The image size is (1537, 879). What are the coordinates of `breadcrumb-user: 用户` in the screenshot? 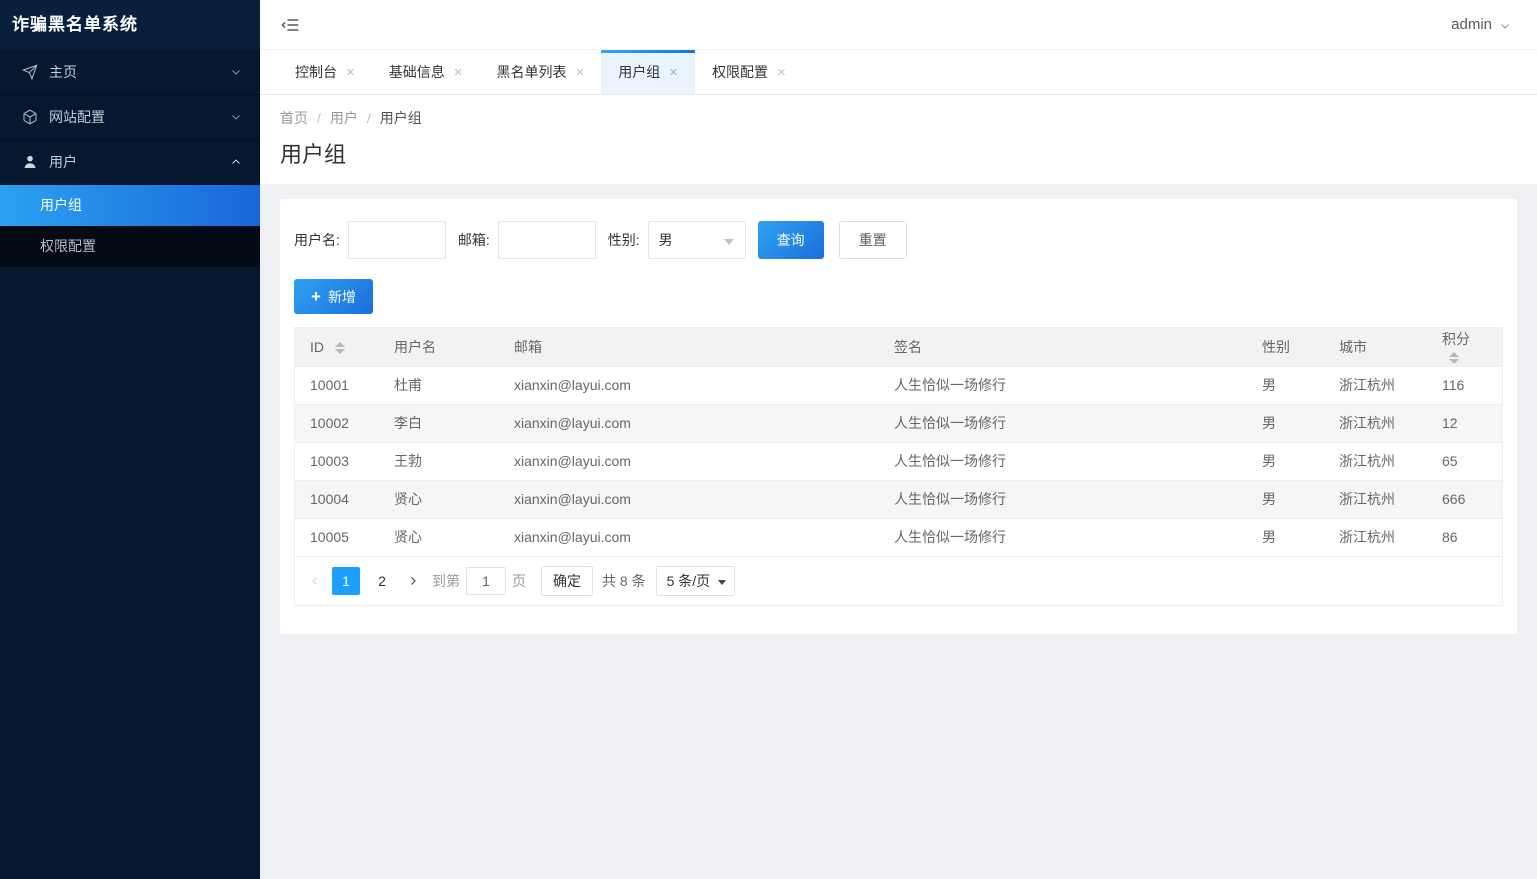 It's located at (344, 118).